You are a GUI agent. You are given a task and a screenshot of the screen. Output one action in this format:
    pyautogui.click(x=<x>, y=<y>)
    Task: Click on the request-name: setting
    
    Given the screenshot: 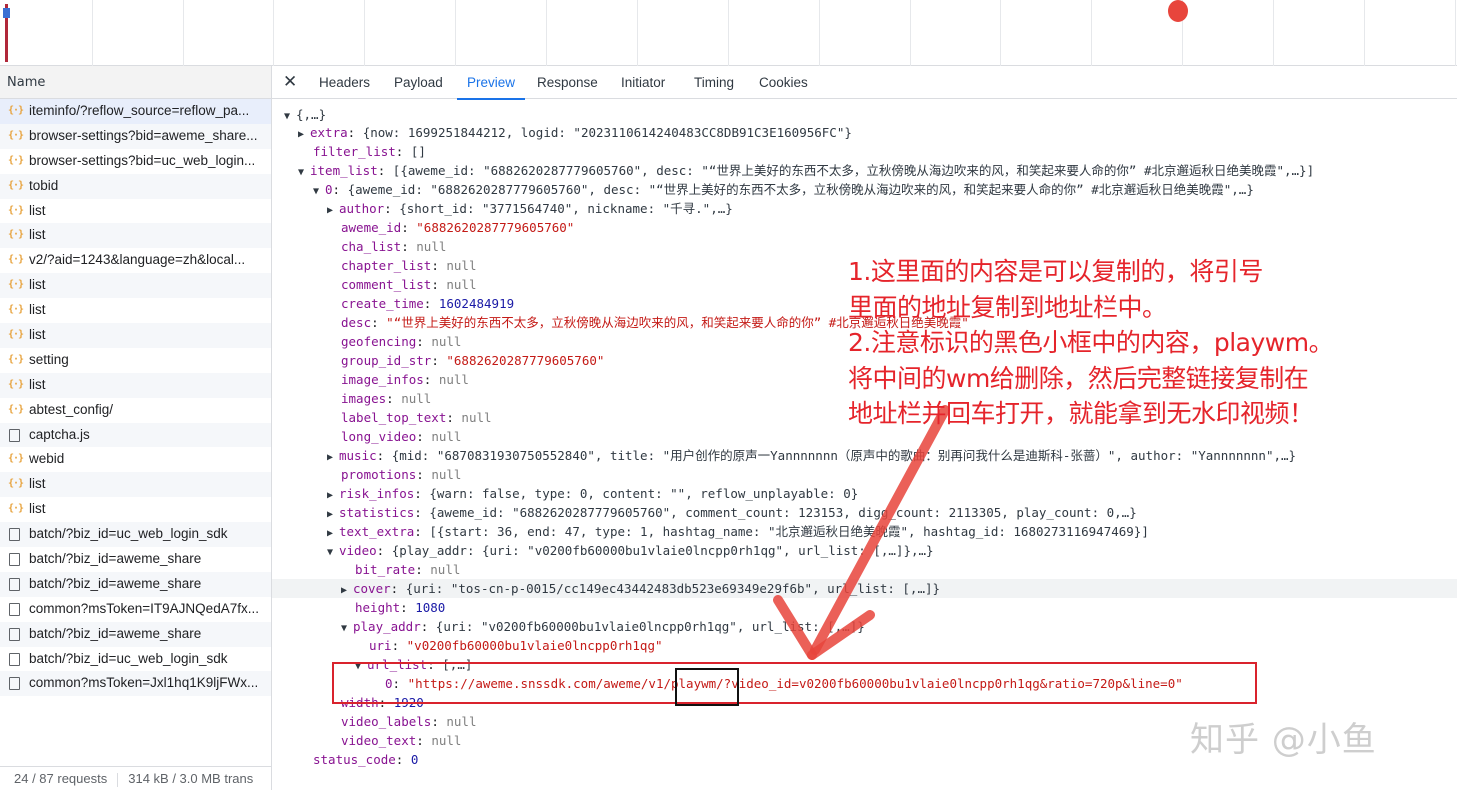 What is the action you would take?
    pyautogui.click(x=49, y=359)
    